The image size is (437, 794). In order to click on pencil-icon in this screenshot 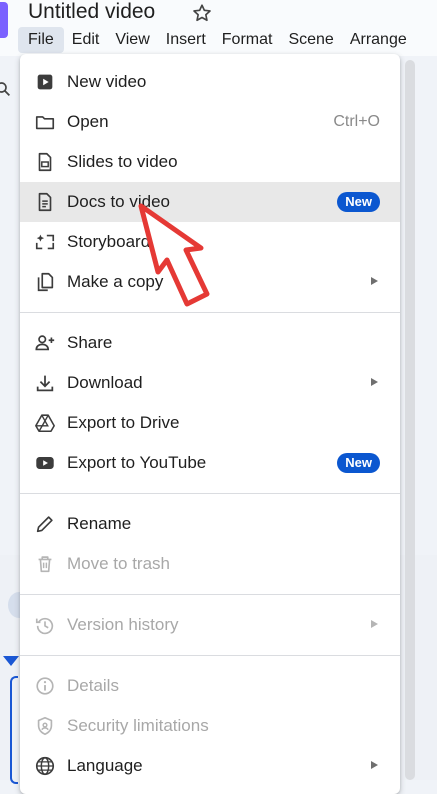, I will do `click(45, 524)`.